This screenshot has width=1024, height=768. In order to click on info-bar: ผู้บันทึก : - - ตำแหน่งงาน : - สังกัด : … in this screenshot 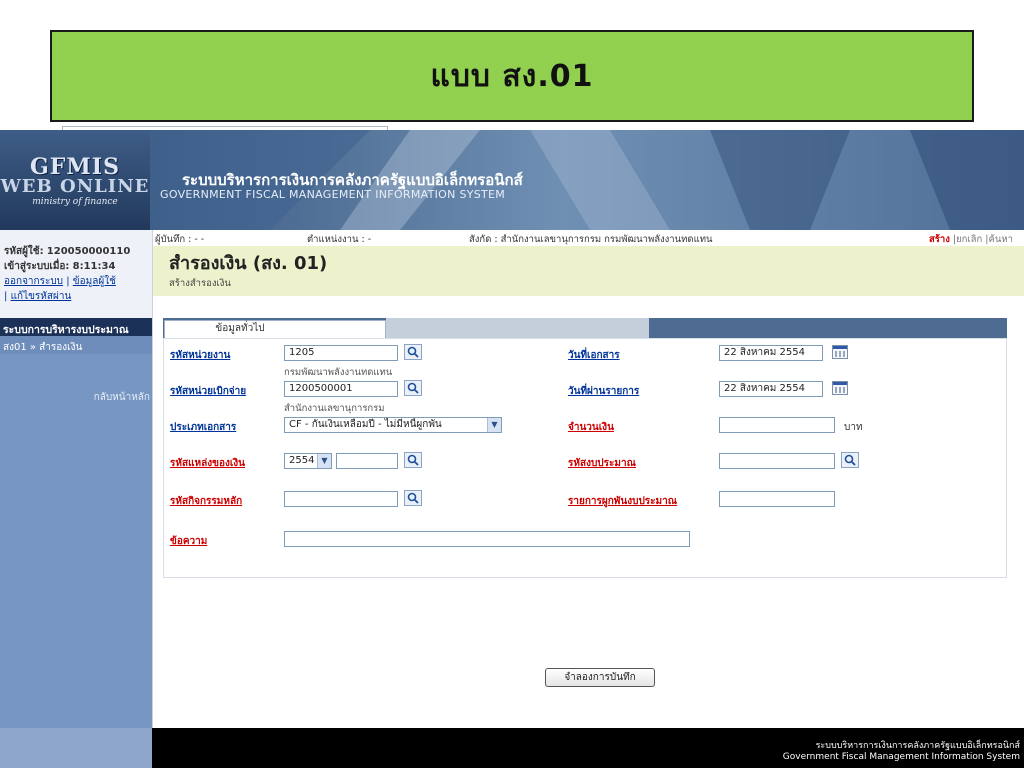, I will do `click(588, 238)`.